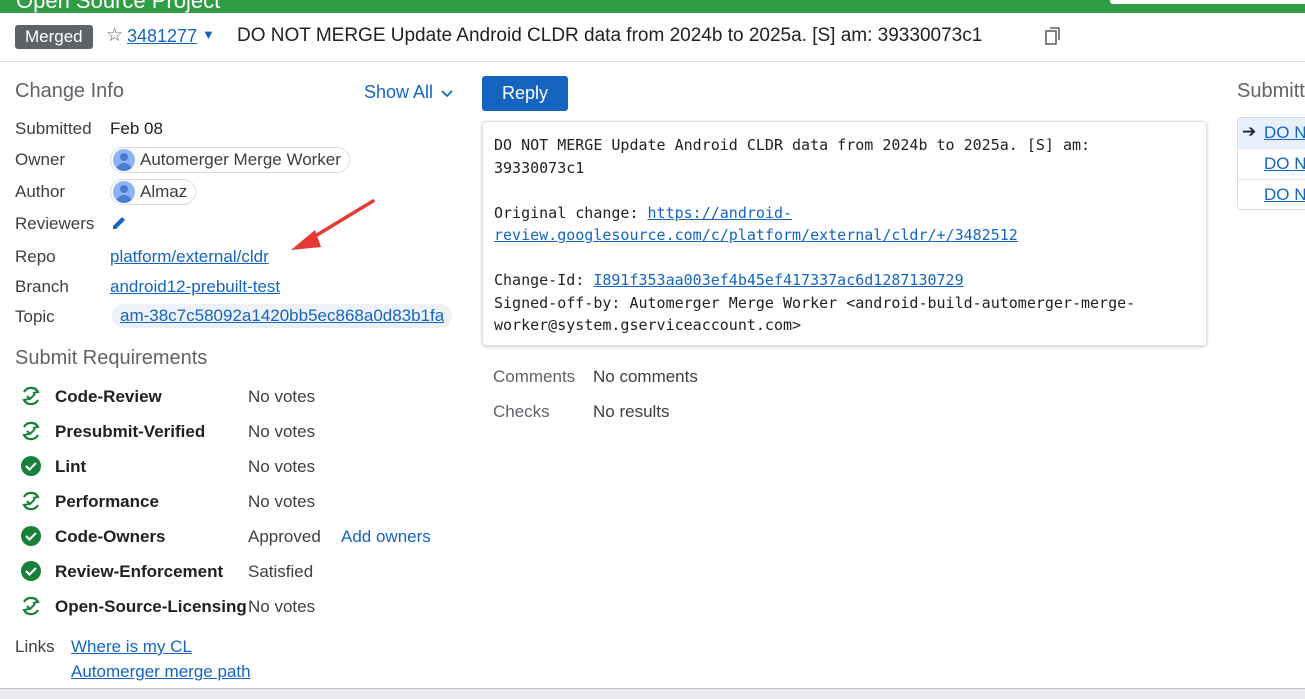  I want to click on links-label: Links, so click(35, 646).